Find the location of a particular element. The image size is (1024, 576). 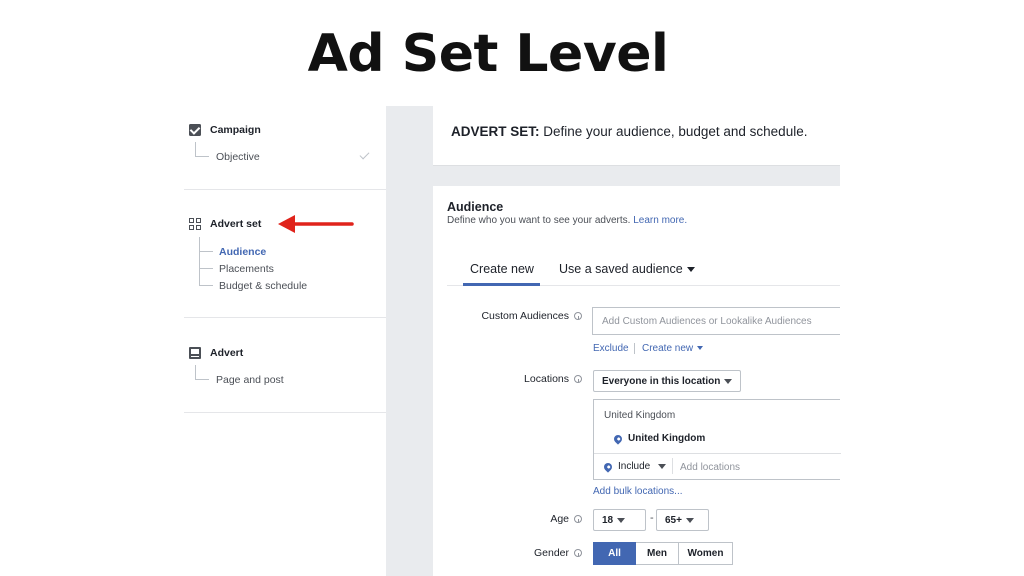

field-label: Age is located at coordinates (559, 519).